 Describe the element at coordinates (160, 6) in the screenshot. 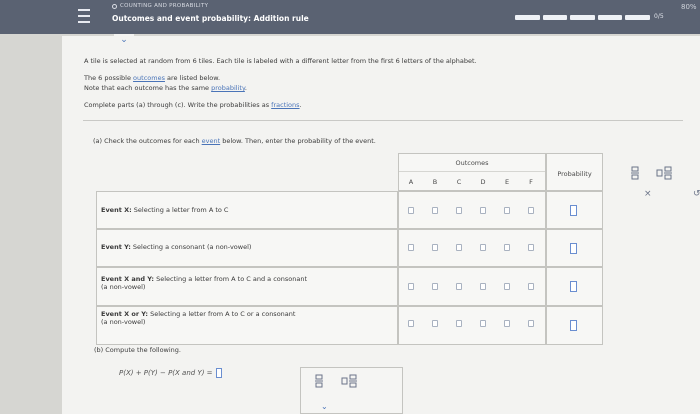

I see `topic-label: COUNTING AND PROBABILITY` at that location.